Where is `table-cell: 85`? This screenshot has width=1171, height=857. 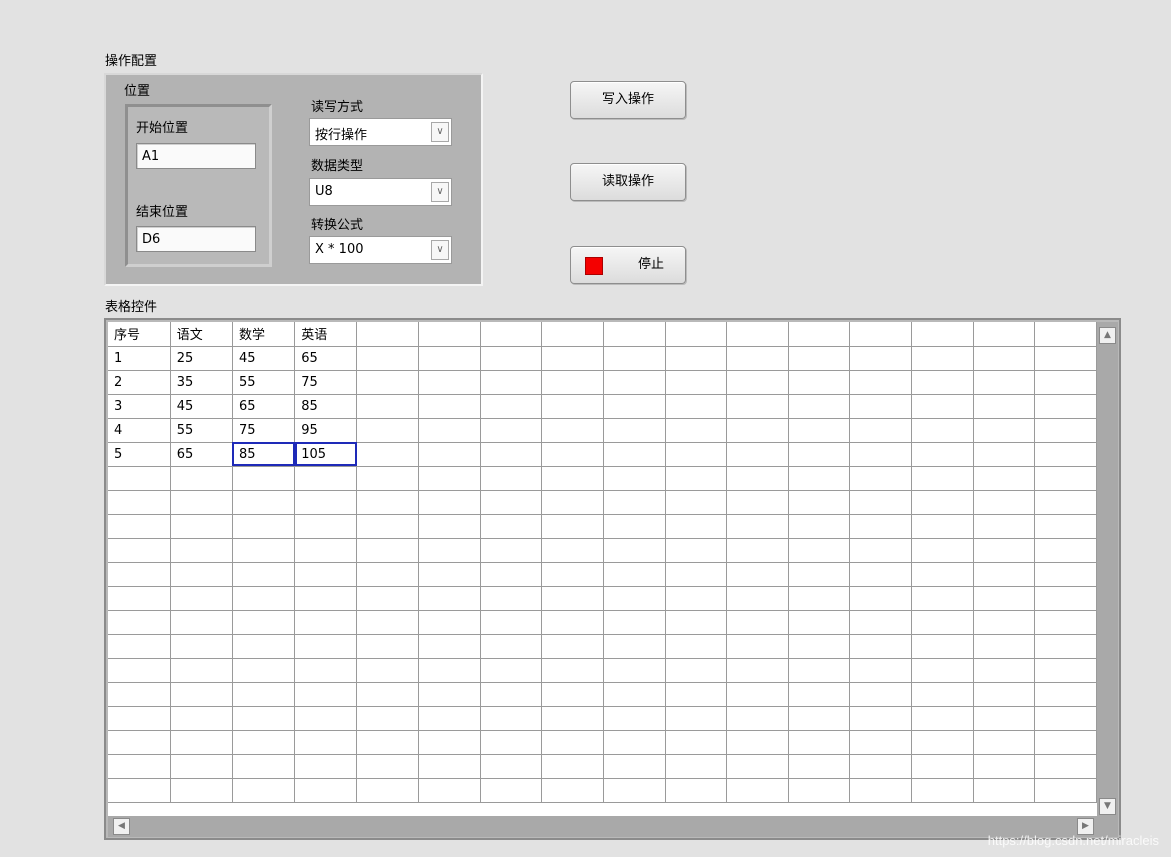
table-cell: 85 is located at coordinates (264, 454).